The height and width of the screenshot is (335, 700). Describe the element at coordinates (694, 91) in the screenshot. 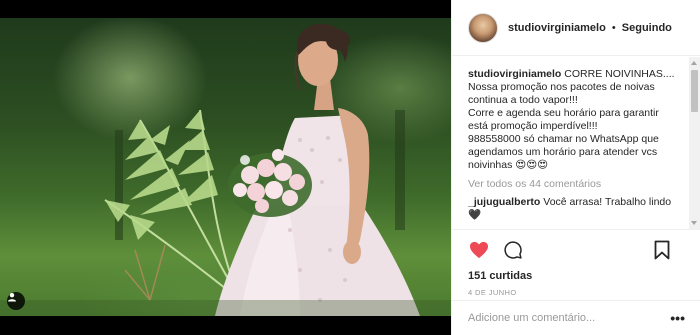

I see `scroll-thumb` at that location.